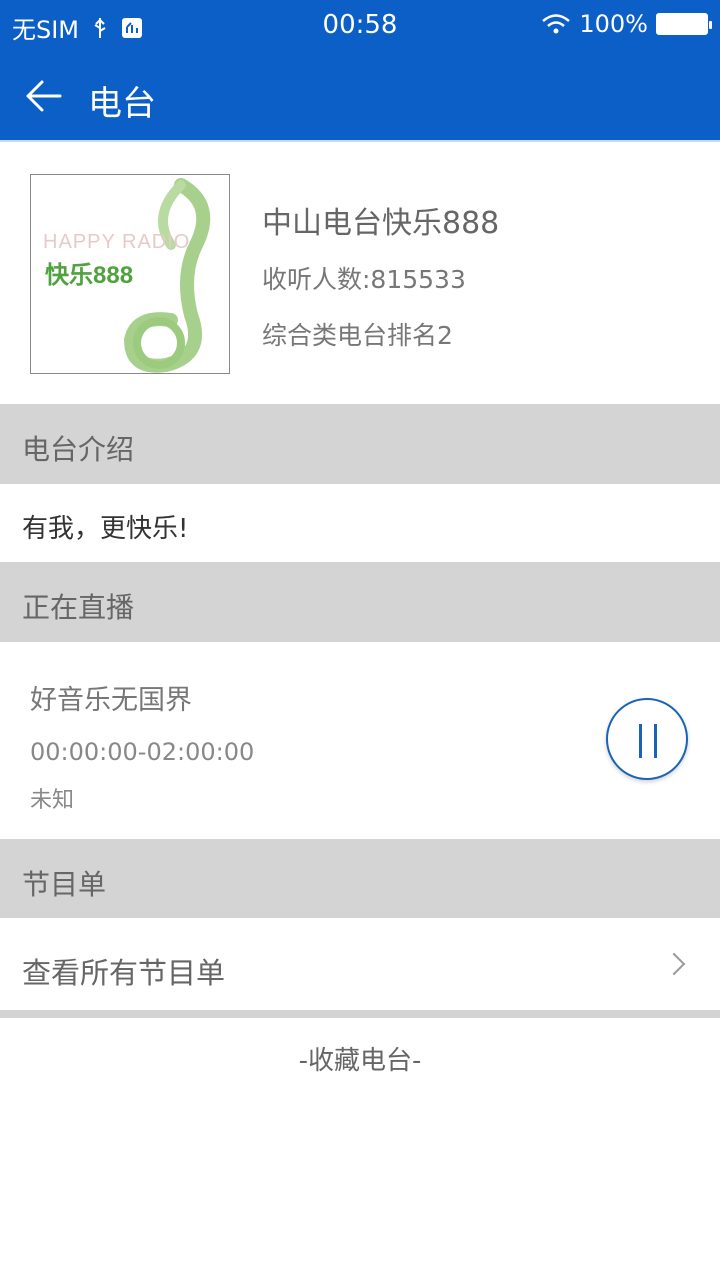 The width and height of the screenshot is (720, 1280). What do you see at coordinates (111, 700) in the screenshot?
I see `program-title: 好音乐无国界` at bounding box center [111, 700].